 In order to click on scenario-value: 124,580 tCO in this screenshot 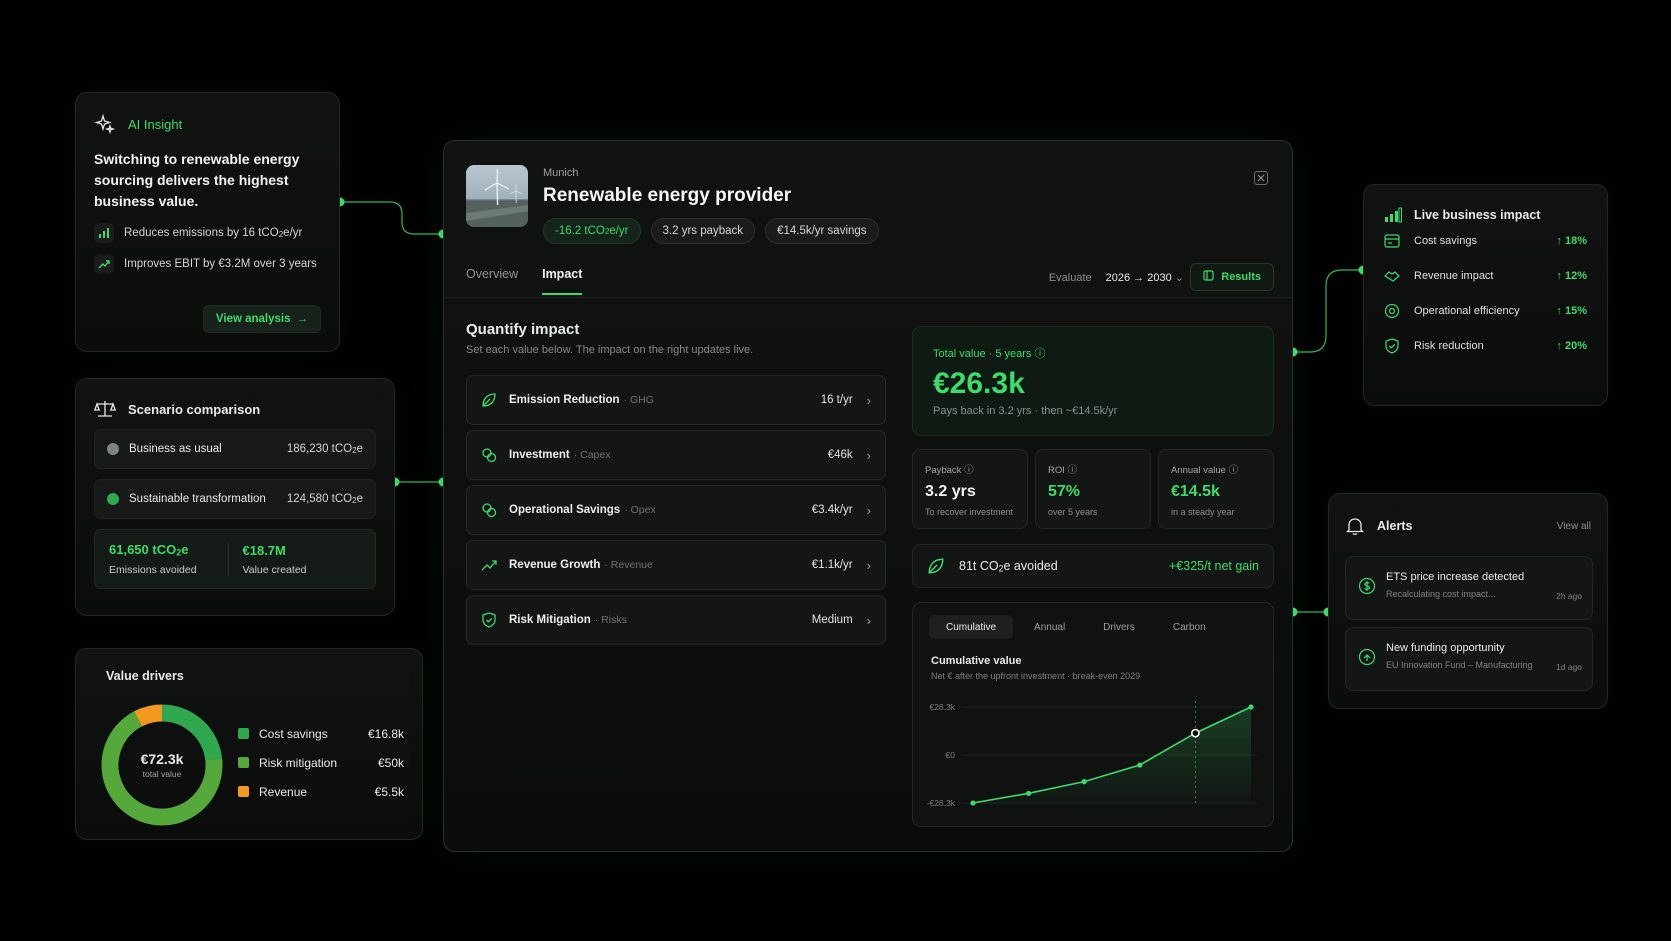, I will do `click(319, 498)`.